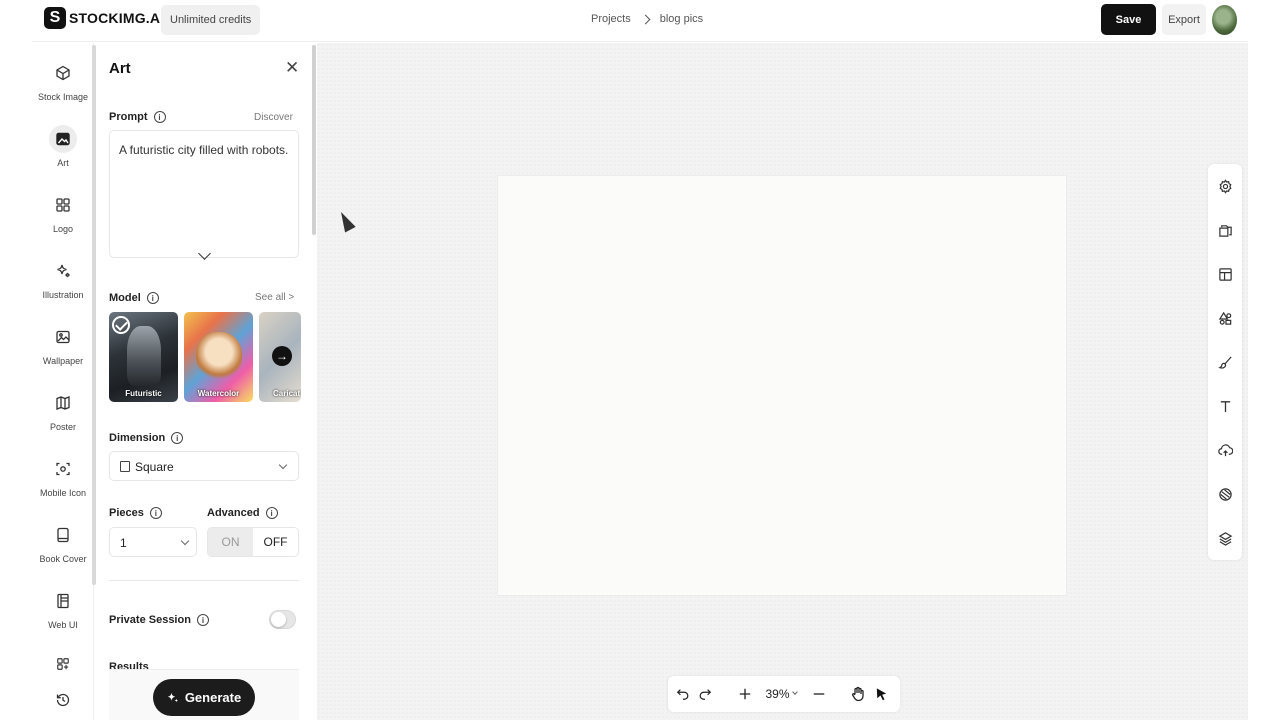 This screenshot has width=1280, height=720. I want to click on panel-scrollbar, so click(314, 140).